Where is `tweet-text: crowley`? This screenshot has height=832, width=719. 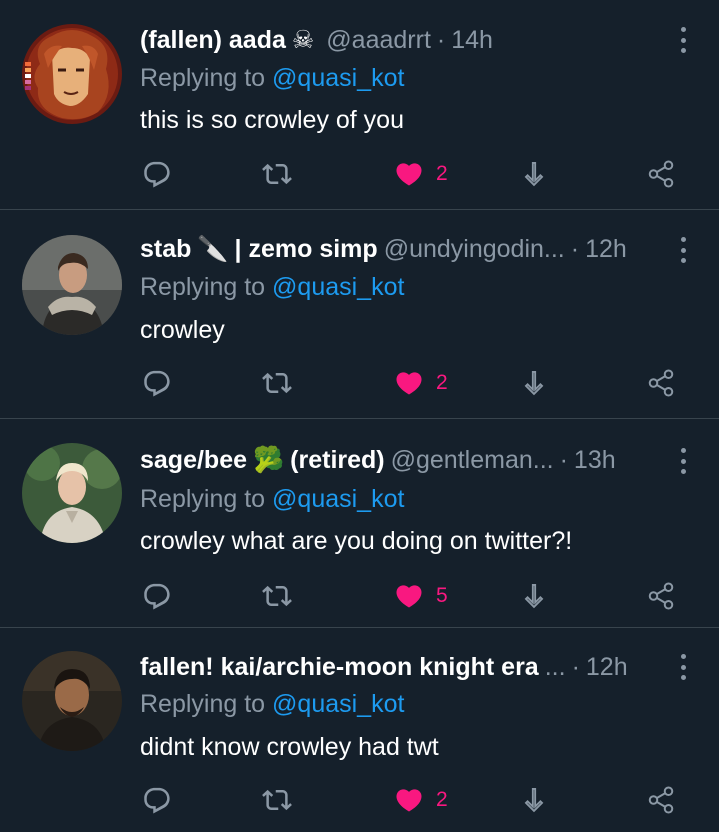
tweet-text: crowley is located at coordinates (182, 330).